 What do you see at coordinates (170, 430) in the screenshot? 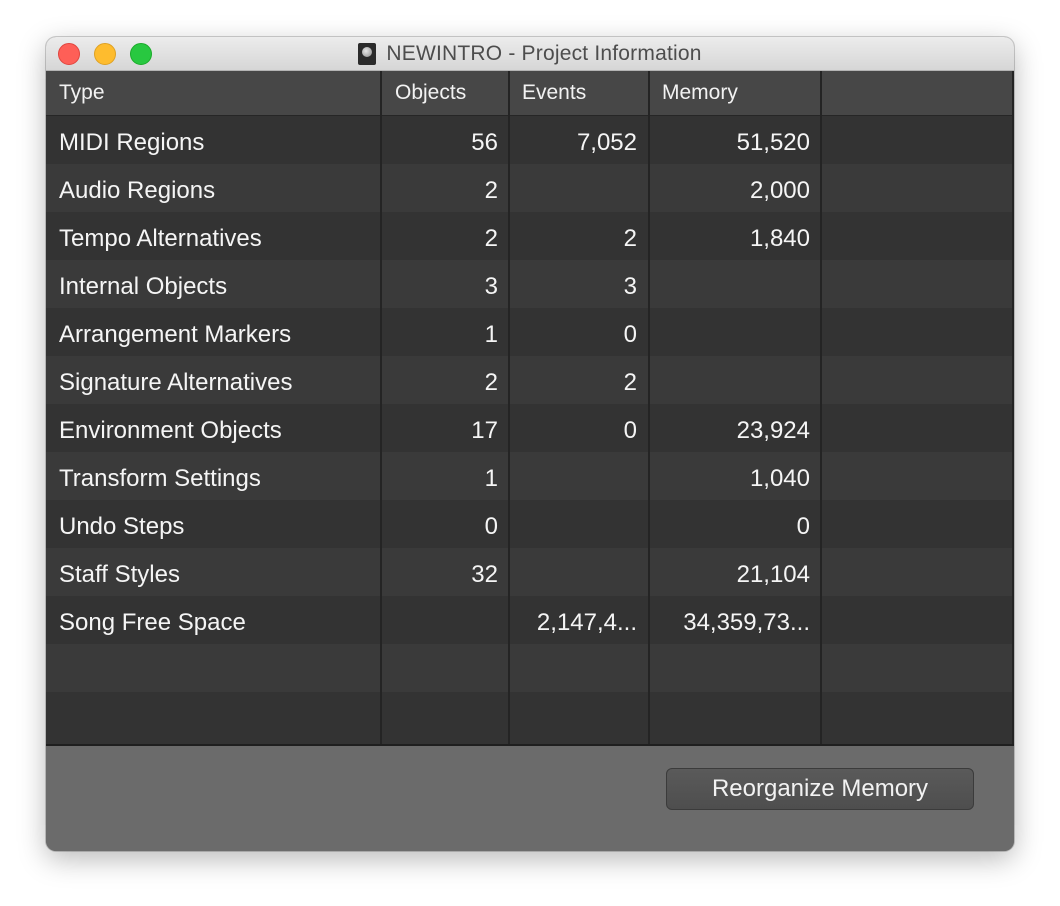
I see `row-type-cell: Environment Objects` at bounding box center [170, 430].